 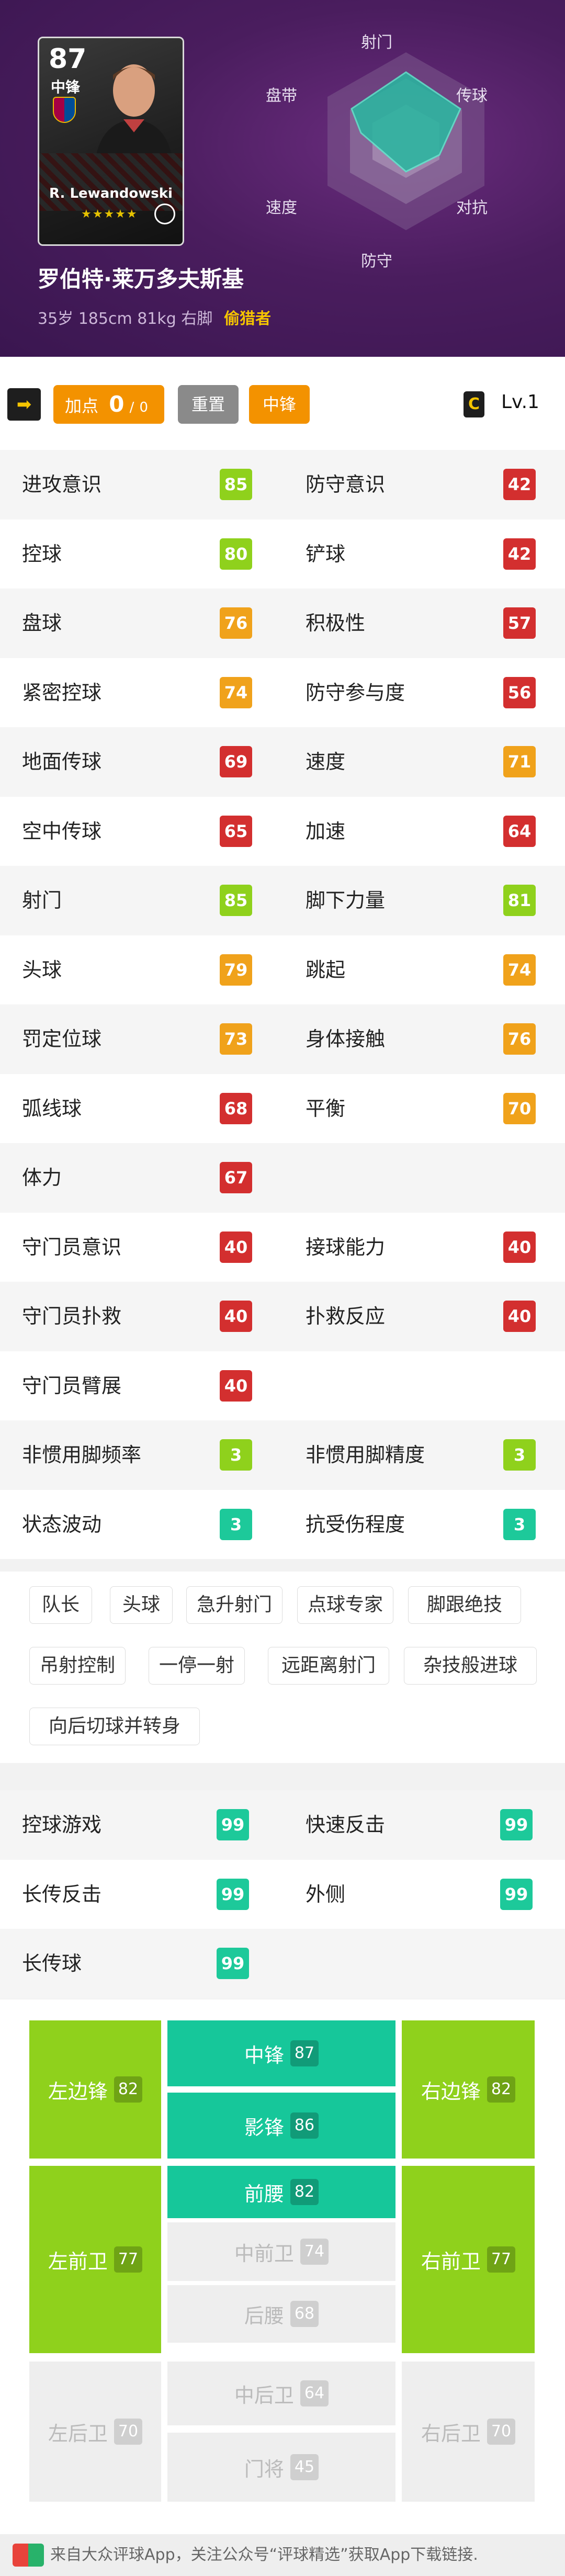 What do you see at coordinates (236, 1039) in the screenshot?
I see `stat-value: 73` at bounding box center [236, 1039].